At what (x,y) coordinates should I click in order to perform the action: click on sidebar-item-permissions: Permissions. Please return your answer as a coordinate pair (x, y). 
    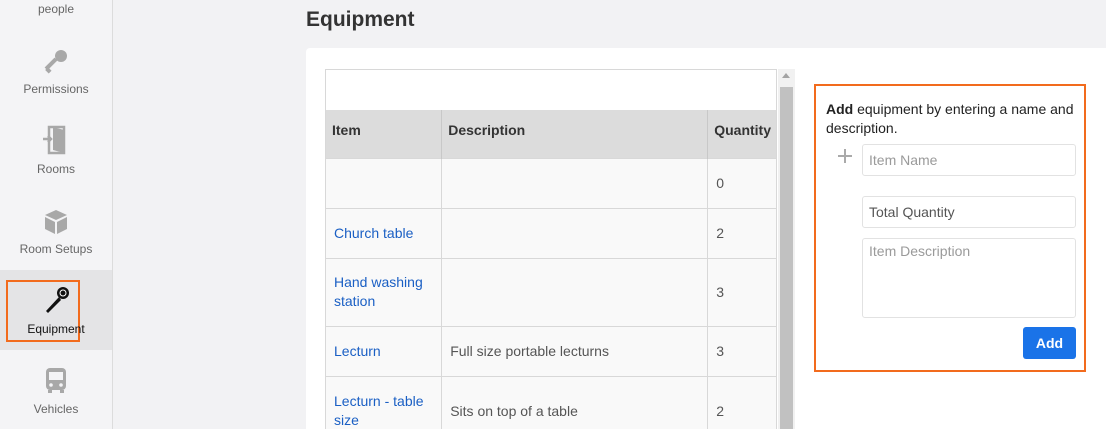
    Looking at the image, I should click on (56, 80).